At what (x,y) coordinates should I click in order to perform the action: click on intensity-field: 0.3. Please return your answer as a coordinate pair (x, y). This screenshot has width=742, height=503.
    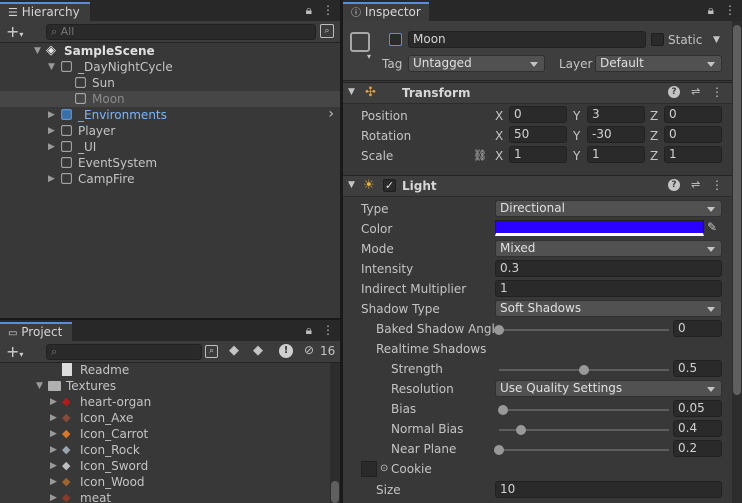
    Looking at the image, I should click on (608, 268).